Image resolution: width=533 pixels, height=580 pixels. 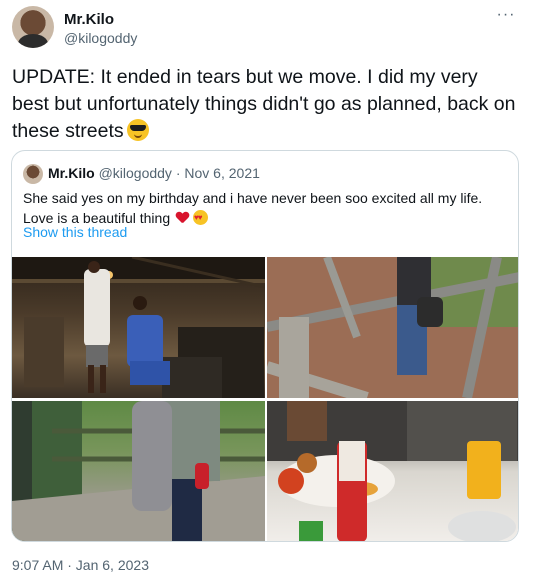 What do you see at coordinates (75, 232) in the screenshot?
I see `show-thread-link: Show this thread` at bounding box center [75, 232].